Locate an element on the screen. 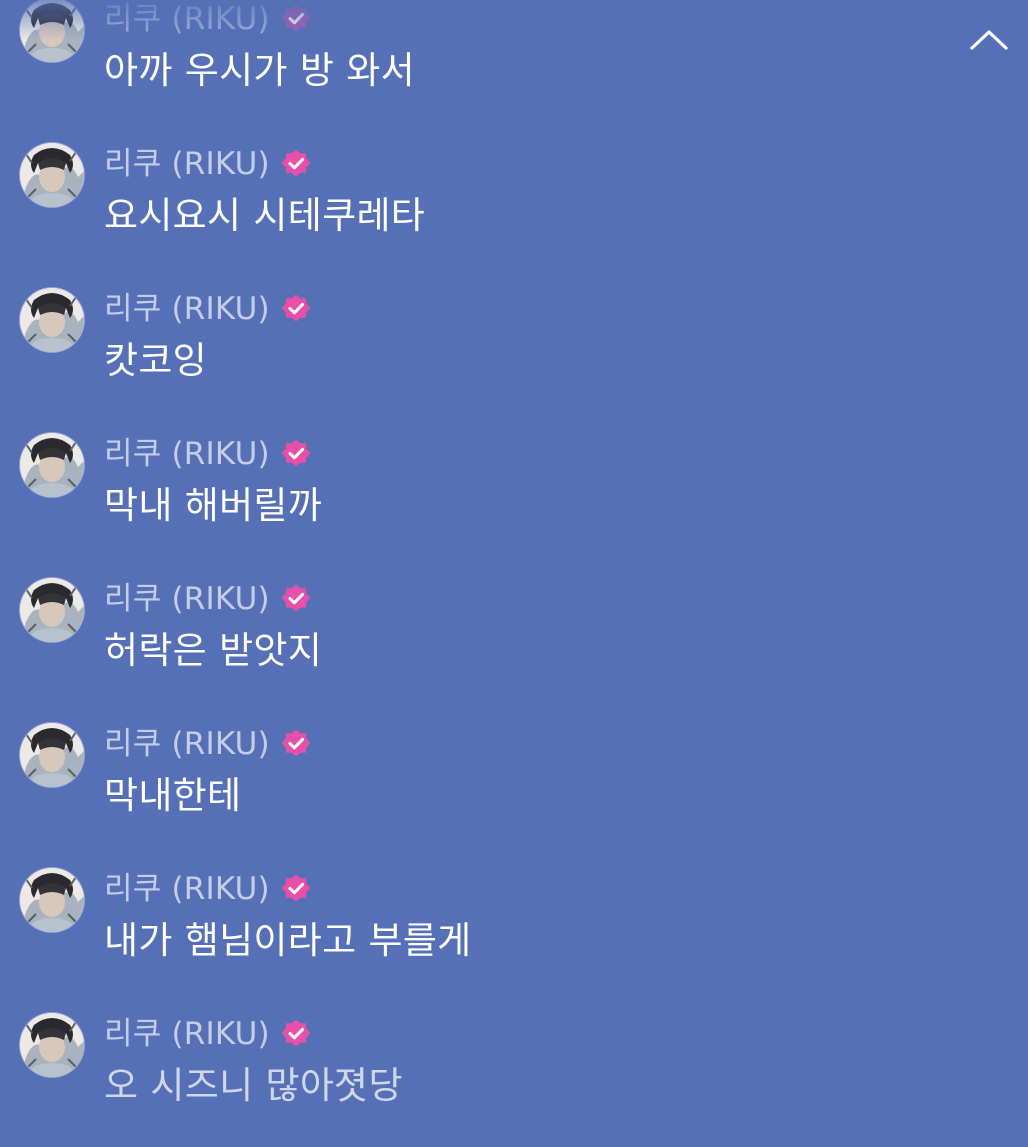 This screenshot has height=1147, width=1028. chat-message: 리쿠 (RIKU) 내가 햄님이라고 부를게 is located at coordinates (480, 928).